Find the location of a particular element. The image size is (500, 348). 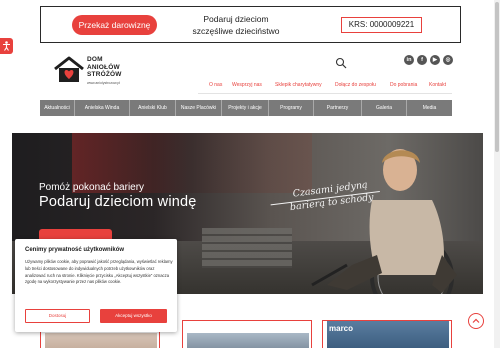

nav-item-anielska-winda: Anielska Winda is located at coordinates (102, 108).